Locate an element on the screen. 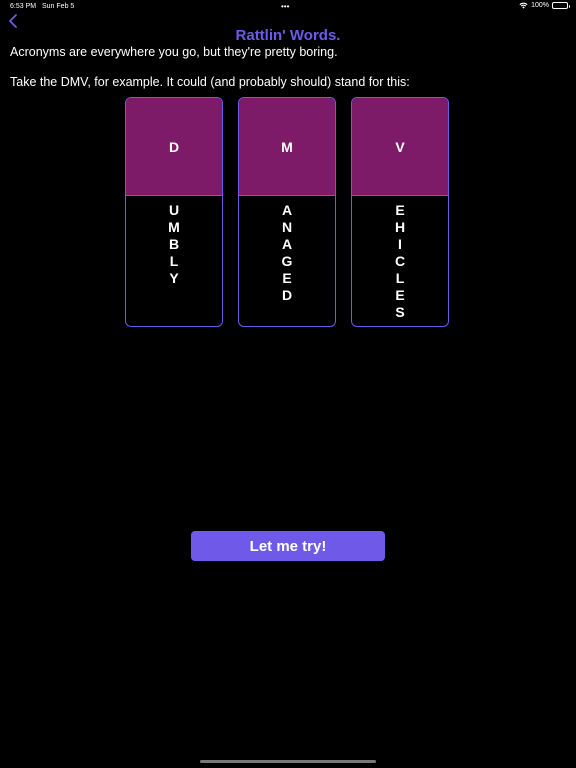 Image resolution: width=576 pixels, height=768 pixels. acronym-letter: H is located at coordinates (400, 227).